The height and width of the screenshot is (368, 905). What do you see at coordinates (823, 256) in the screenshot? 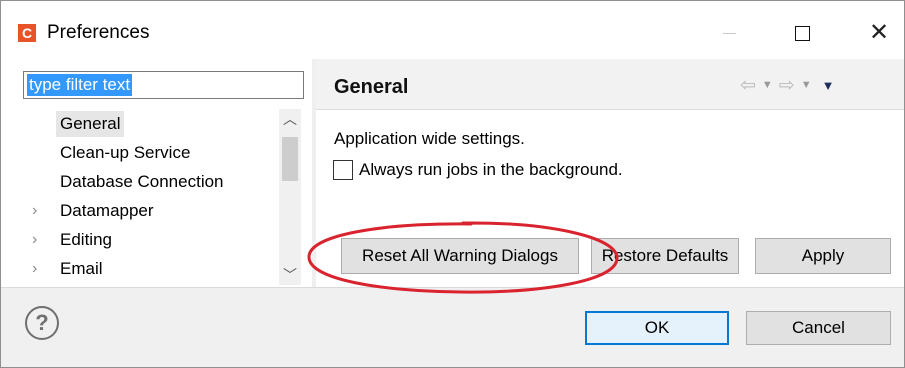
I see `apply-button: Apply` at bounding box center [823, 256].